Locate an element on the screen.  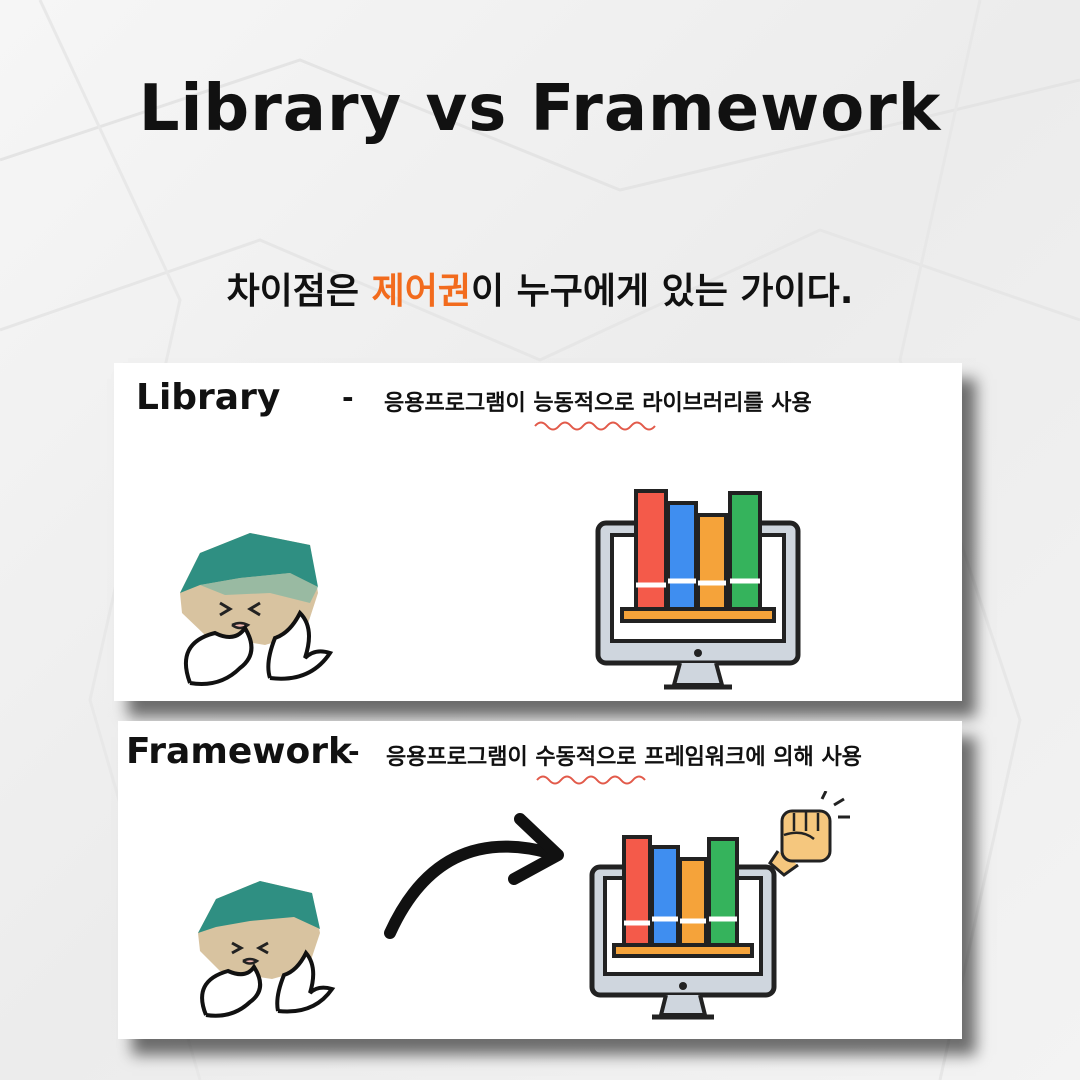
framework-description: 응용프로그램이 수동적으로 프레임워크에 의해 사용 is located at coordinates (624, 762).